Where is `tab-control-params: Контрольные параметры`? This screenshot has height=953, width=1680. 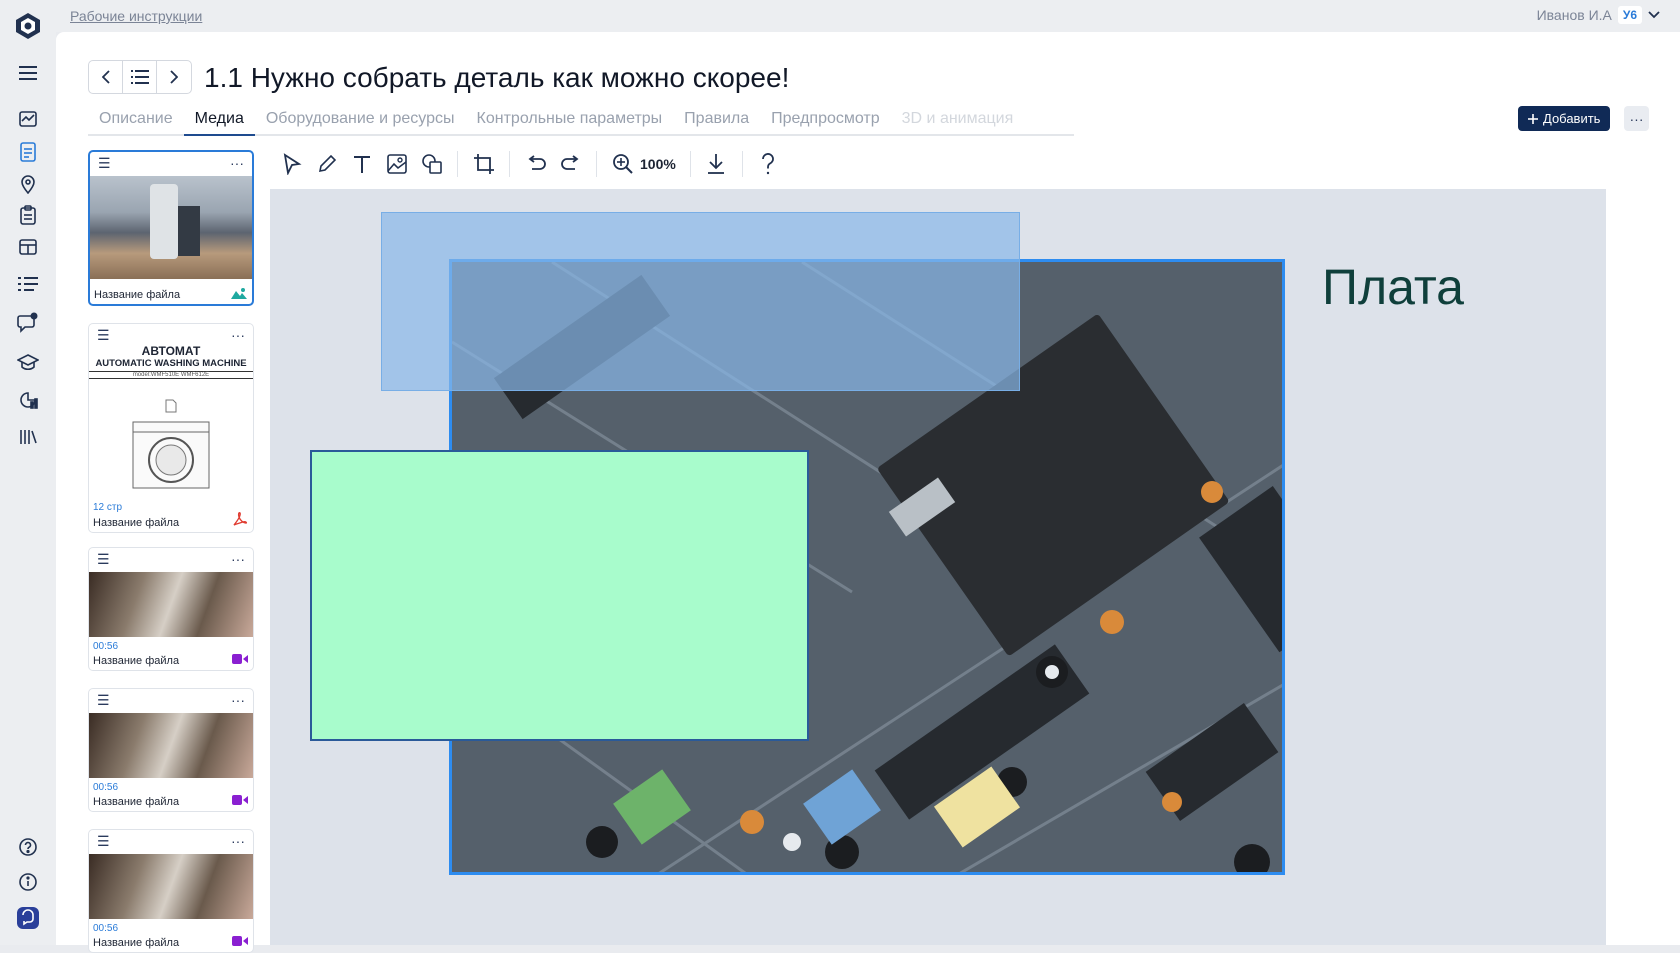 tab-control-params: Контрольные параметры is located at coordinates (570, 119).